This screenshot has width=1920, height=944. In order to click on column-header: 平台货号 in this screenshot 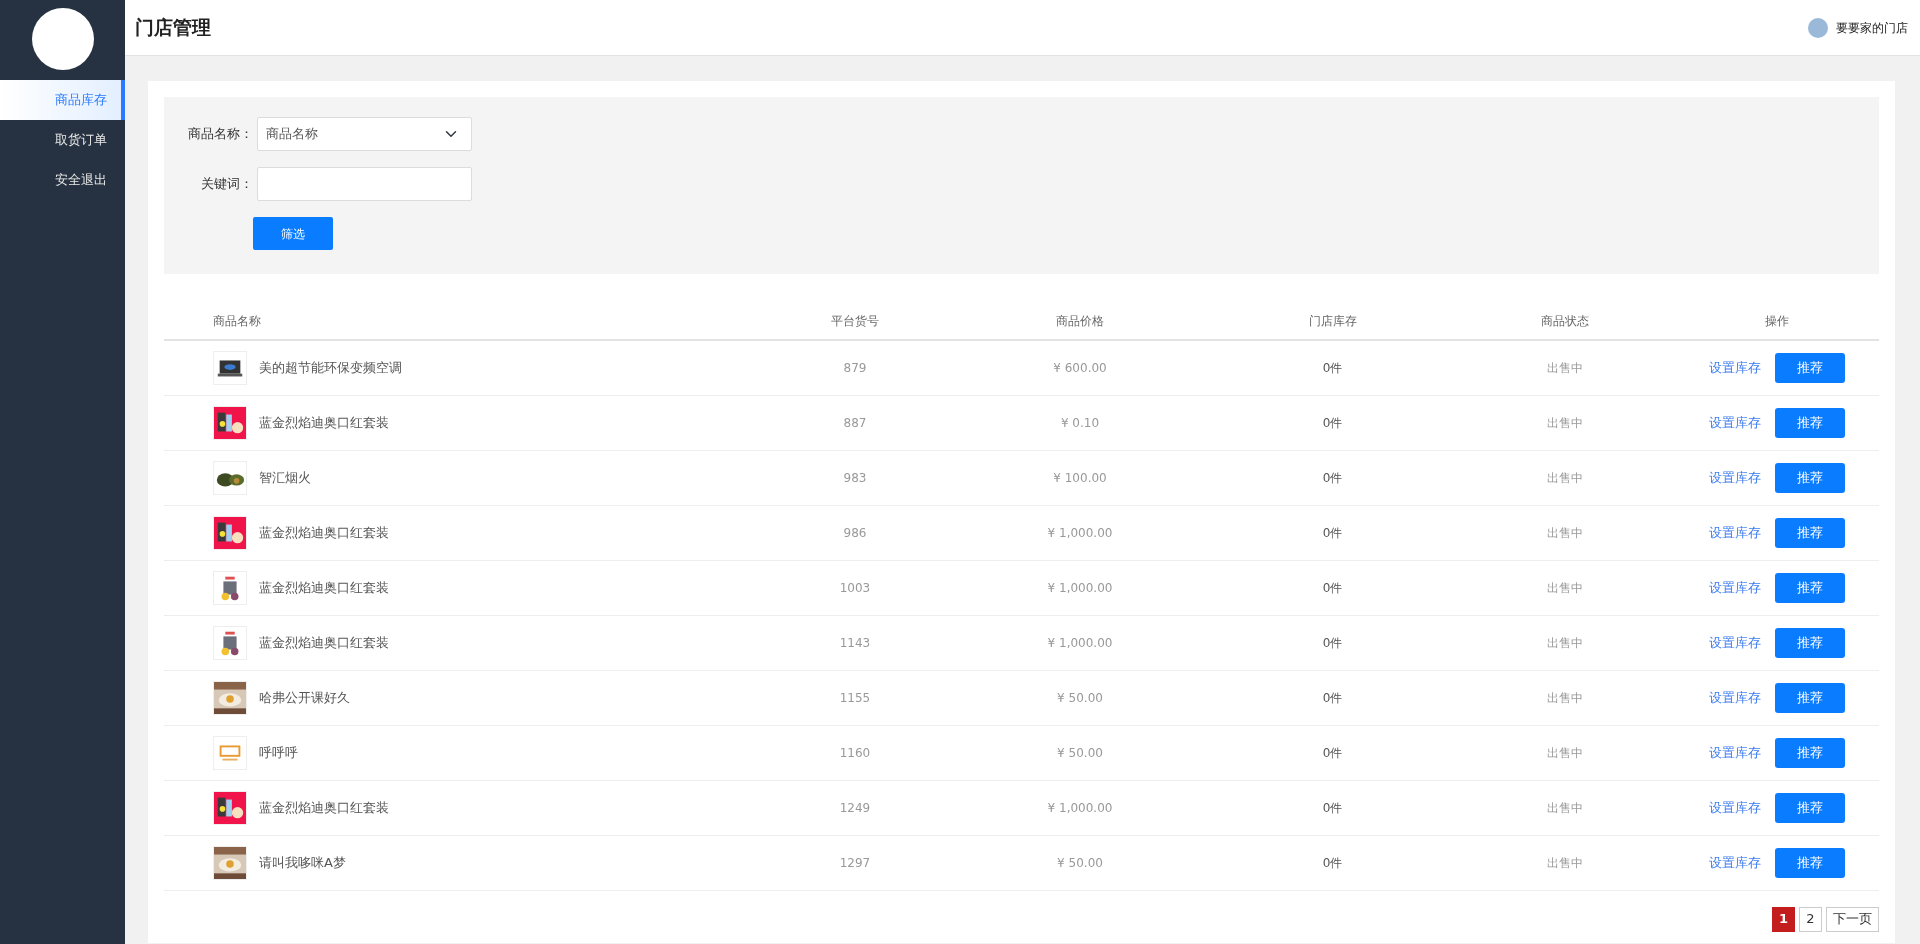, I will do `click(855, 315)`.